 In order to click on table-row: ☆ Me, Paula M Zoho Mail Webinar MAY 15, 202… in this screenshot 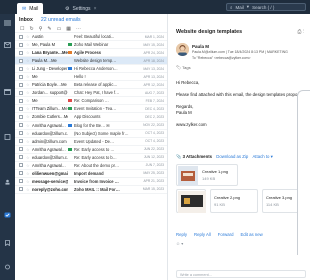, I will do `click(91, 45)`.